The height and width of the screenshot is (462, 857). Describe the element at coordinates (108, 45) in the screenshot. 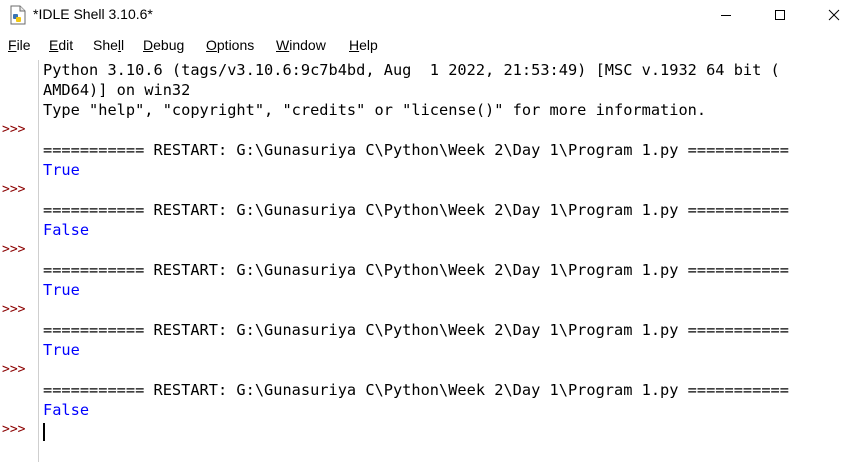

I see `menu-shell: Shell` at that location.